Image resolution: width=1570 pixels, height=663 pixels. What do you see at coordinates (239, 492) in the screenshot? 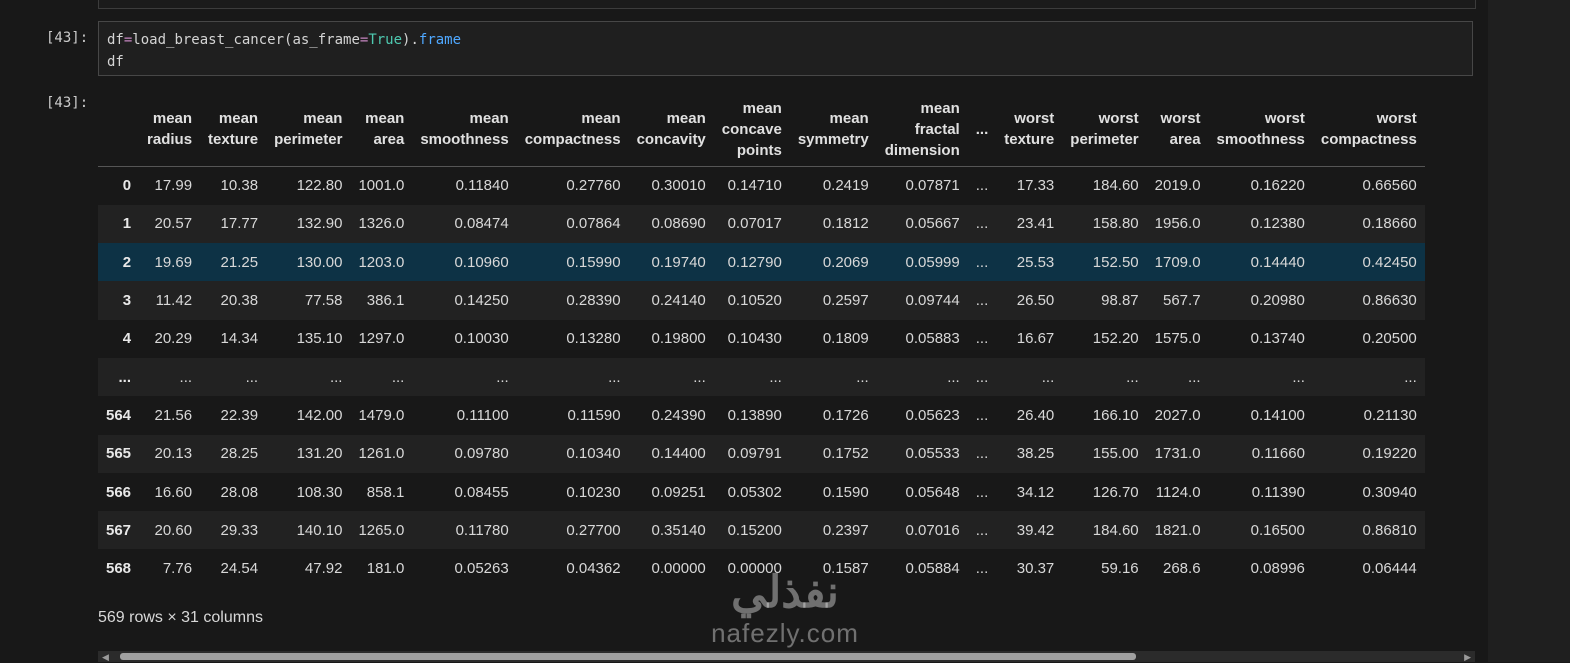
I see `table-cell: 28.08` at bounding box center [239, 492].